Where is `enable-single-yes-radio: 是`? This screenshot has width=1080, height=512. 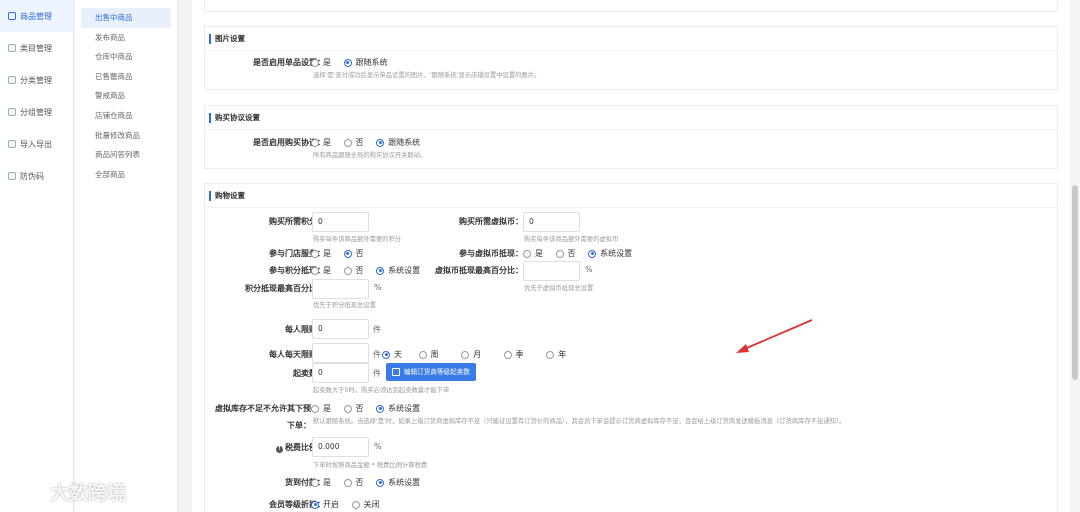 enable-single-yes-radio: 是 is located at coordinates (321, 62).